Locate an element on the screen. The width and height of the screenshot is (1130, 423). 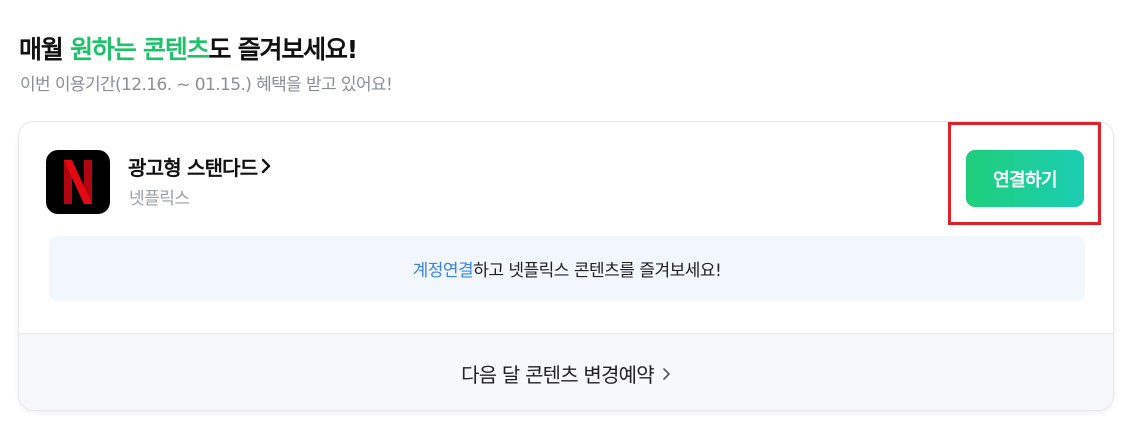
title-highlight: 원하는 콘텐츠 is located at coordinates (140, 49).